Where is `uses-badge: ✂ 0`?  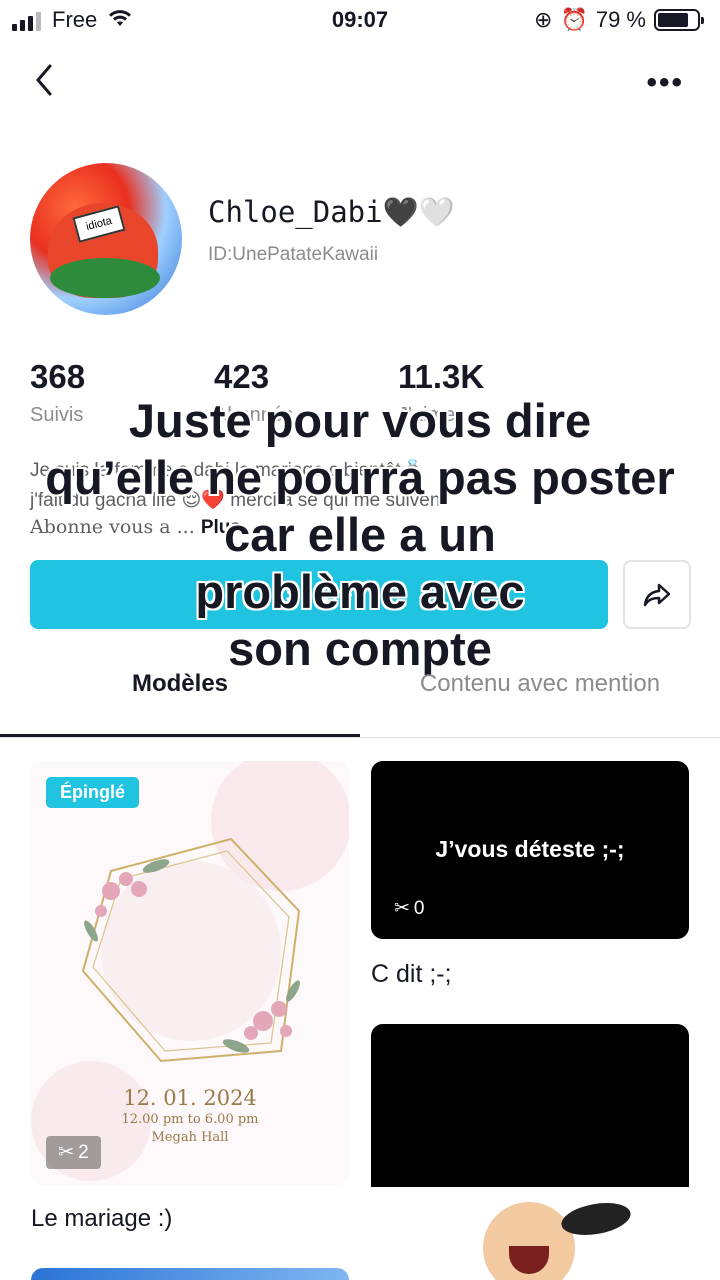
uses-badge: ✂ 0 is located at coordinates (409, 908).